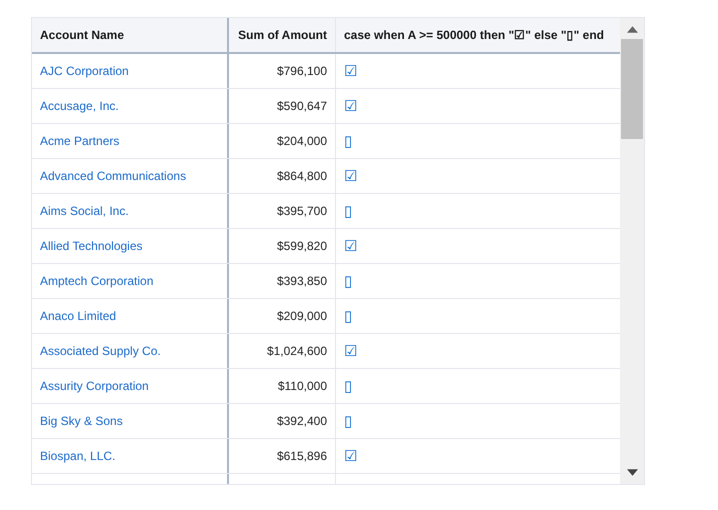  I want to click on amount-text: $209,000, so click(301, 316).